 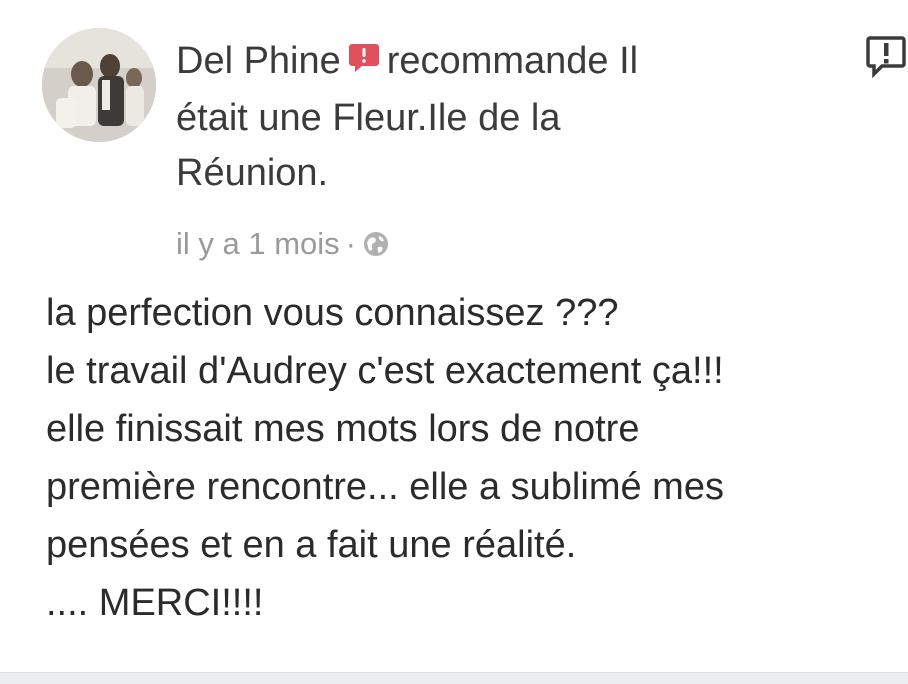 What do you see at coordinates (454, 678) in the screenshot?
I see `card-divider` at bounding box center [454, 678].